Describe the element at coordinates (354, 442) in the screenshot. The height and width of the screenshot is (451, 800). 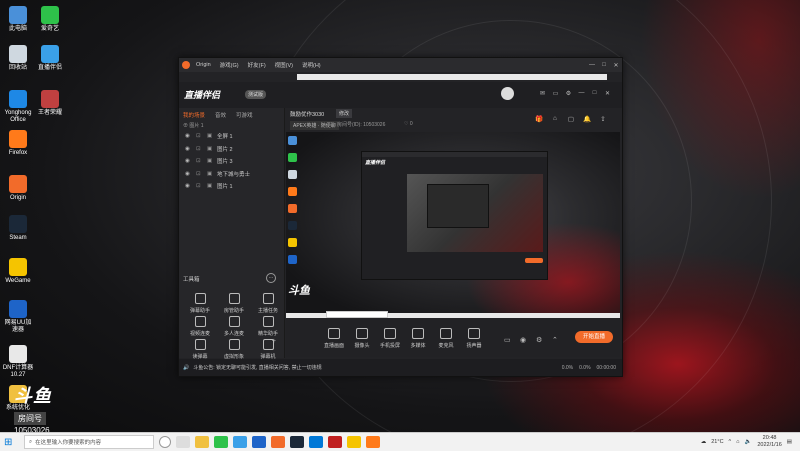
I see `douyu-taskbar-icon` at that location.